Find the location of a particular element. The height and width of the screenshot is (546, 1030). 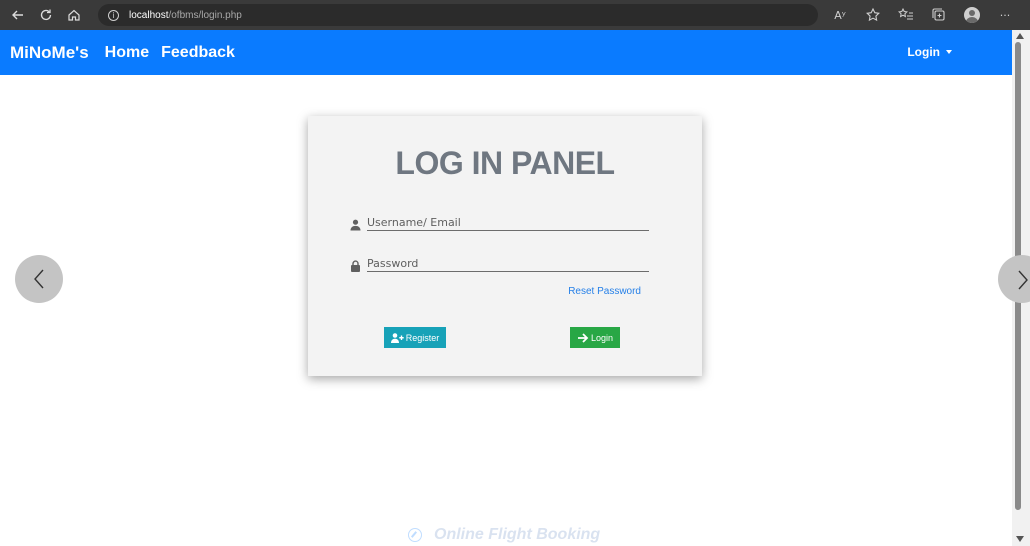

caret-down-icon is located at coordinates (949, 52).